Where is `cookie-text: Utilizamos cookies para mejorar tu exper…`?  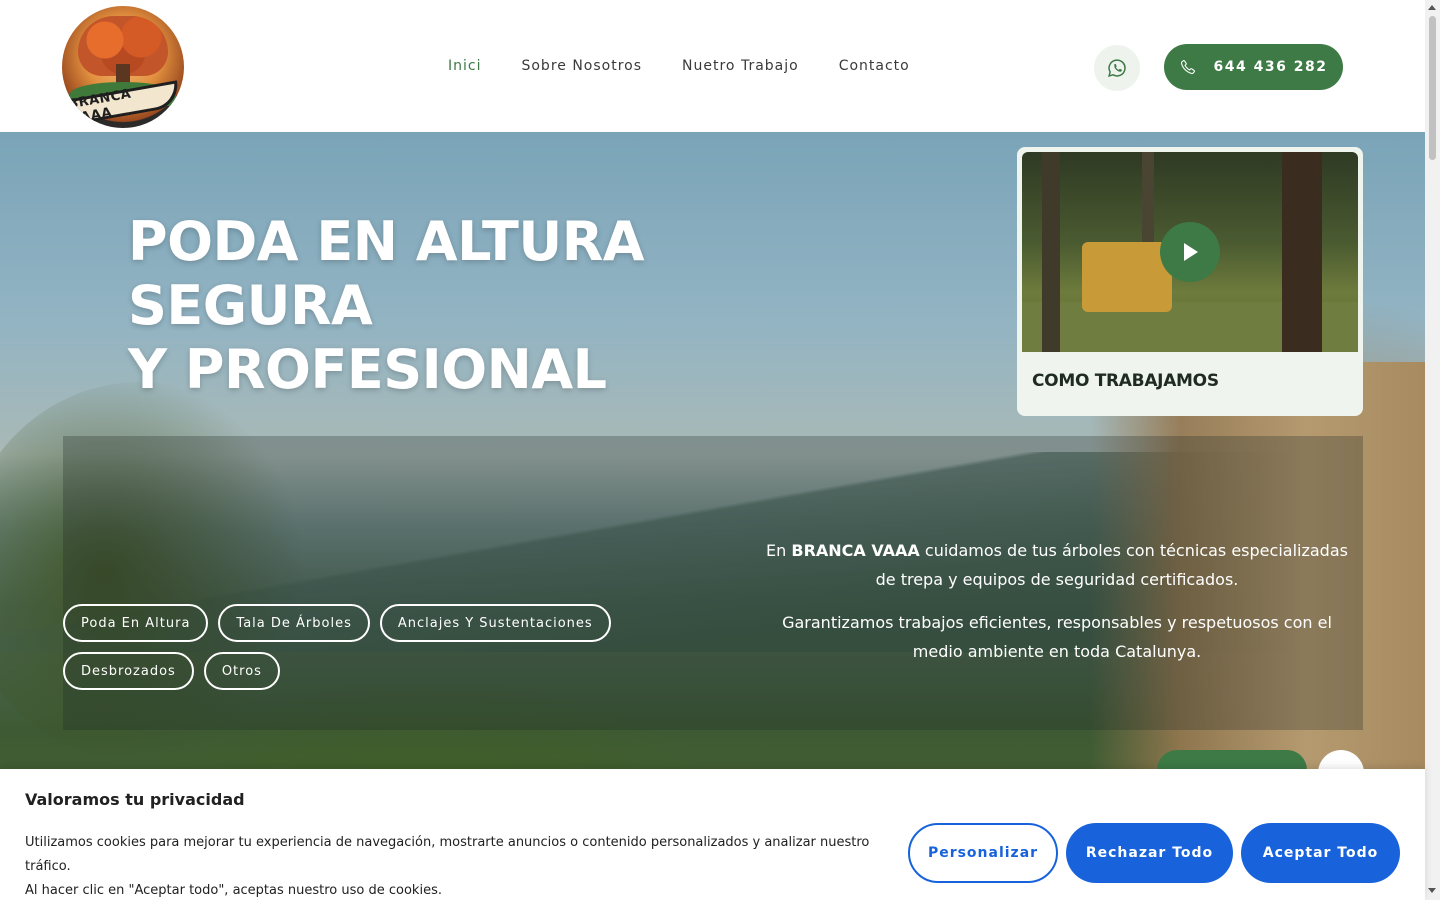 cookie-text: Utilizamos cookies para mejorar tu exper… is located at coordinates (460, 865).